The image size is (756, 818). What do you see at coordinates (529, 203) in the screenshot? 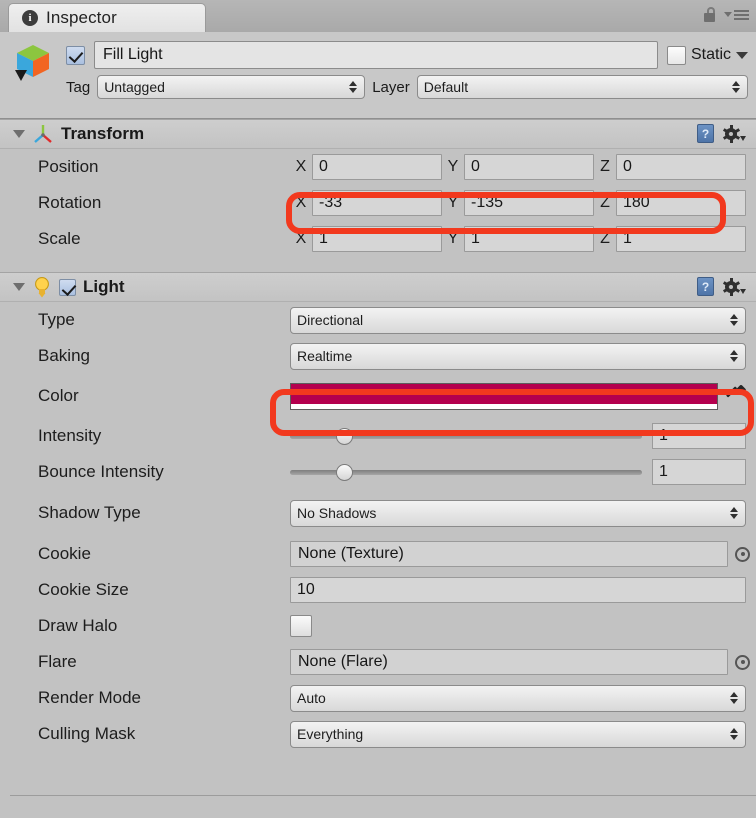
I see `rotation-y-field: -135` at bounding box center [529, 203].